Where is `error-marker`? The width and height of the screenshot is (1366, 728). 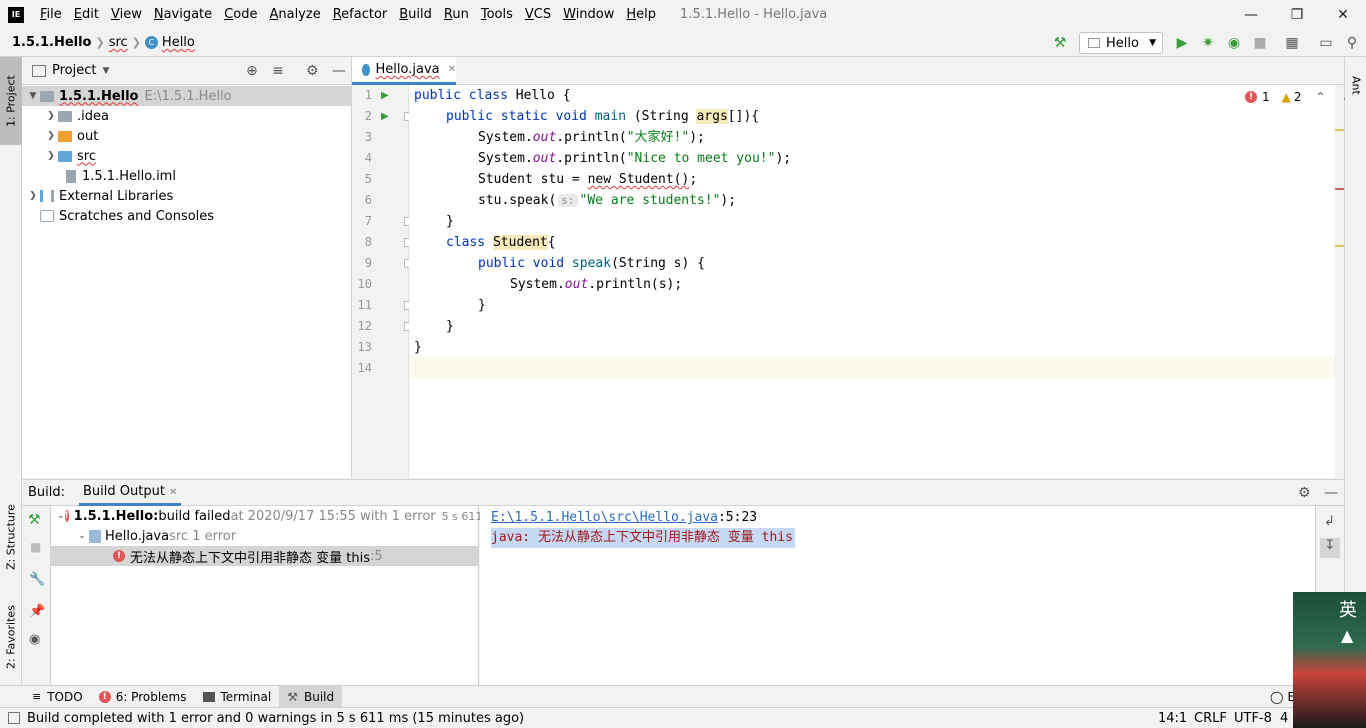 error-marker is located at coordinates (1339, 189).